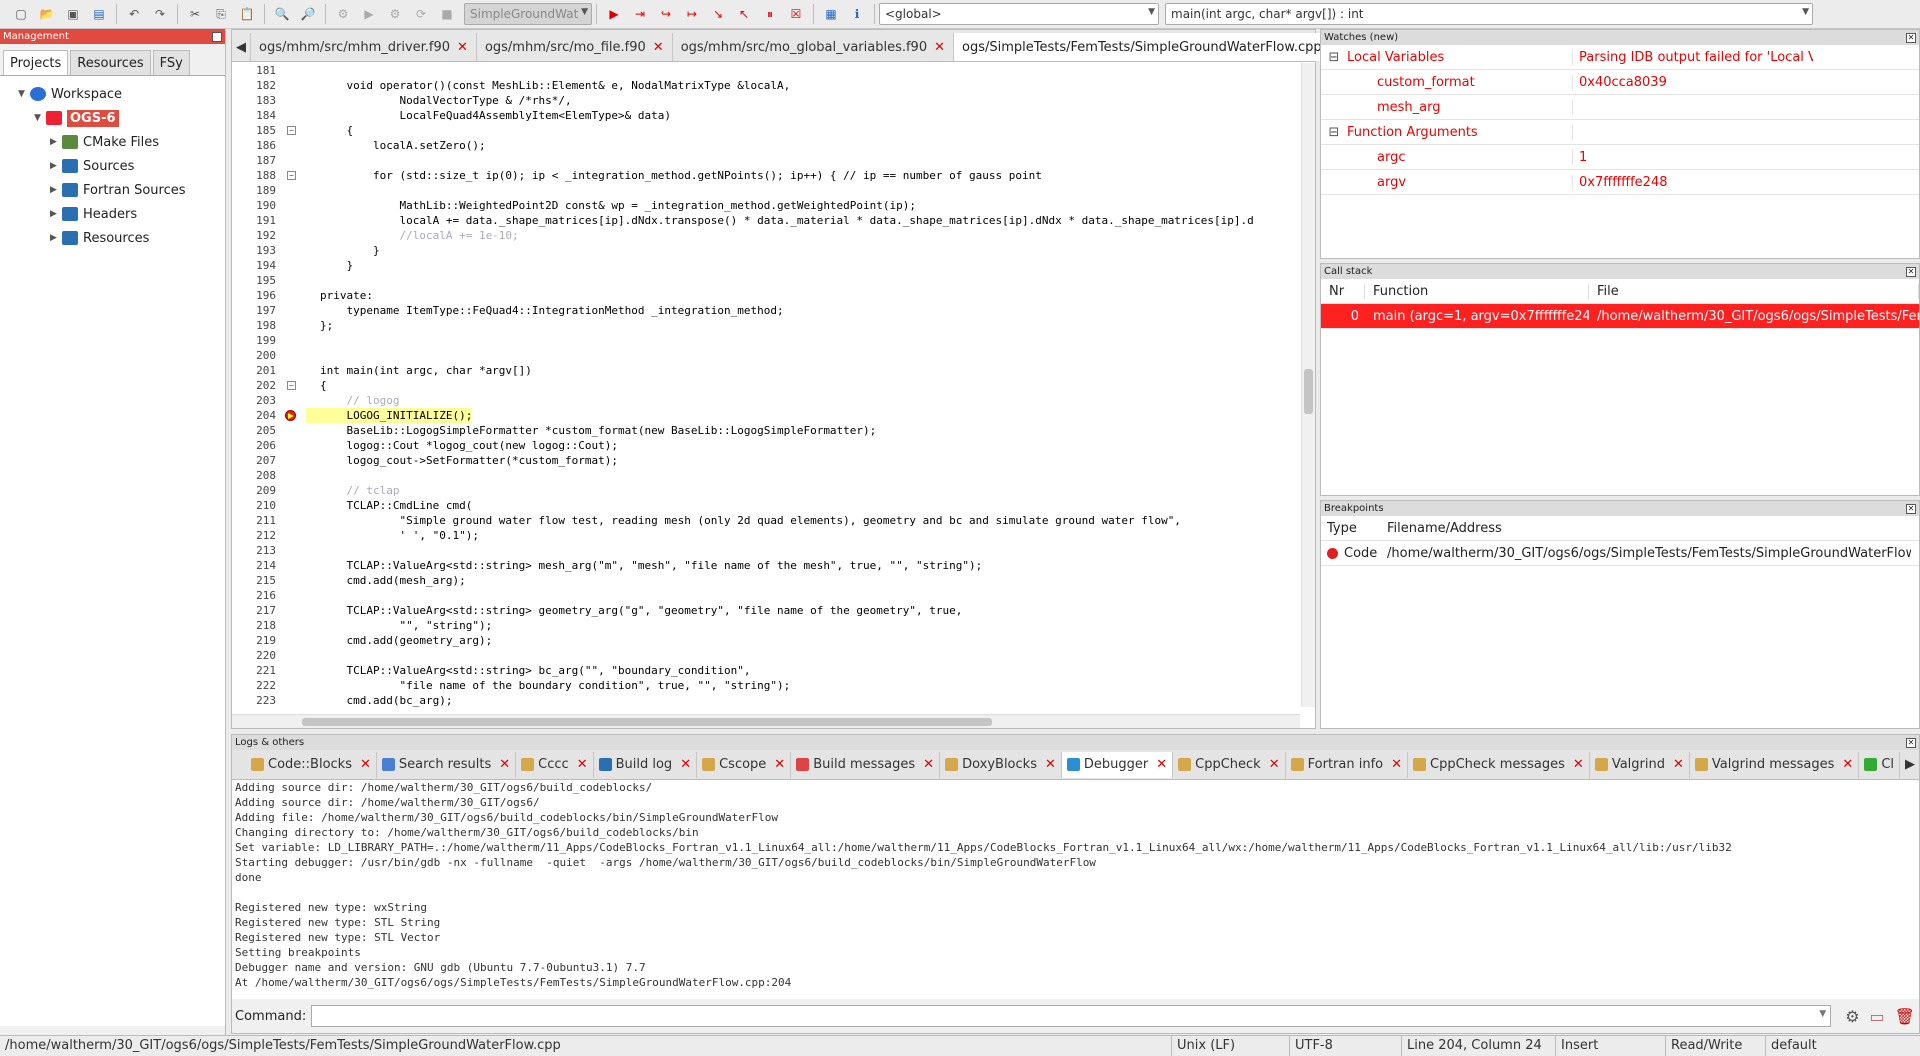 Image resolution: width=1920 pixels, height=1056 pixels. Describe the element at coordinates (47, 14) in the screenshot. I see `open-icon: 📂` at that location.